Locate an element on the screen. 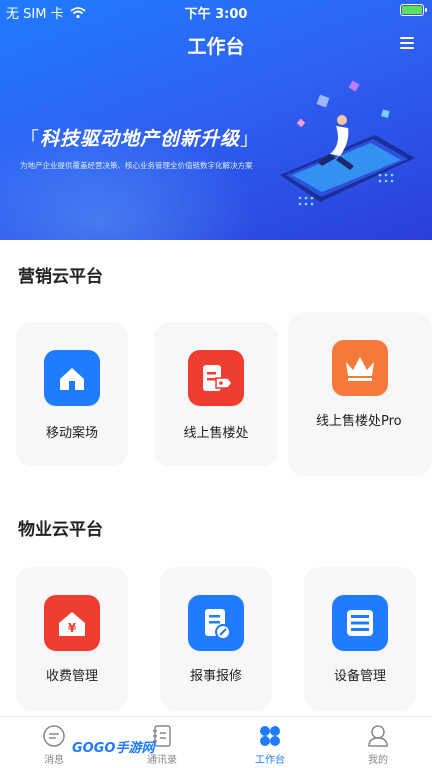 The height and width of the screenshot is (768, 432). device-list-icon is located at coordinates (360, 623).